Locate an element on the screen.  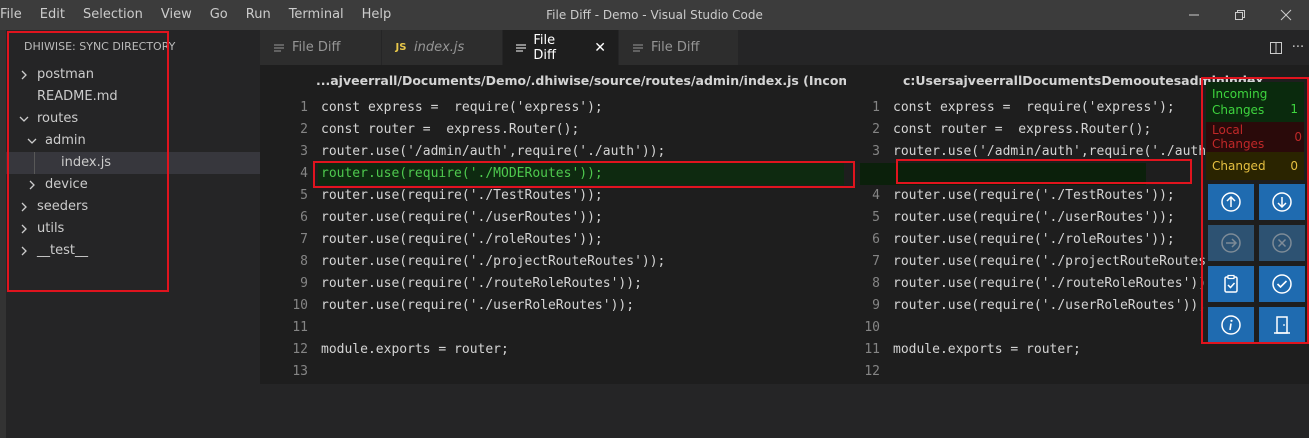
file-spacer is located at coordinates (24, 97).